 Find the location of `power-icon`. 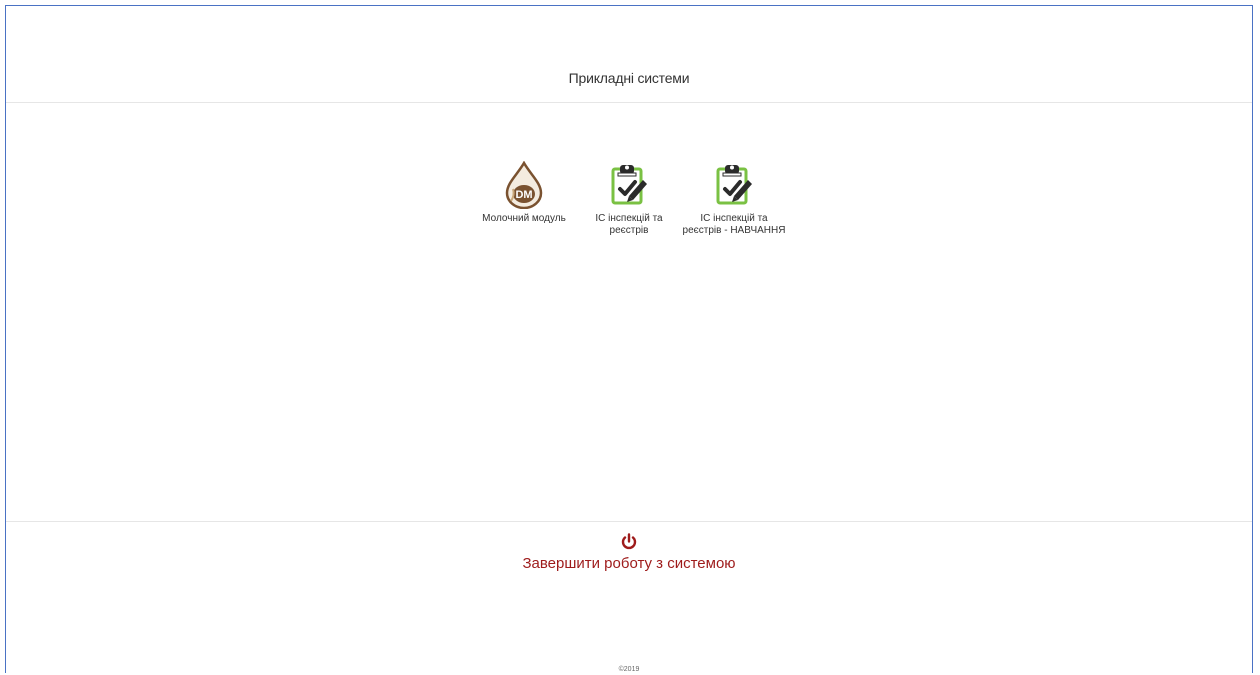

power-icon is located at coordinates (629, 542).